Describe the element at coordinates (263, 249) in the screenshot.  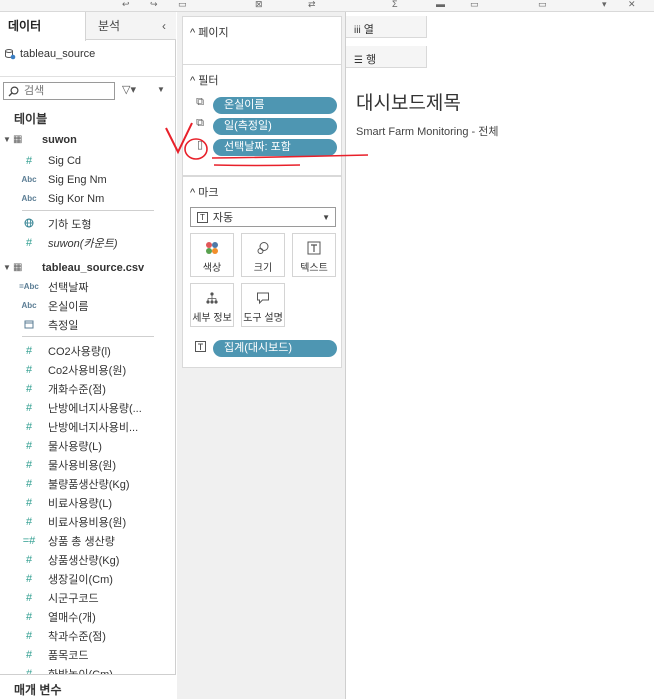
I see `size-icon` at that location.